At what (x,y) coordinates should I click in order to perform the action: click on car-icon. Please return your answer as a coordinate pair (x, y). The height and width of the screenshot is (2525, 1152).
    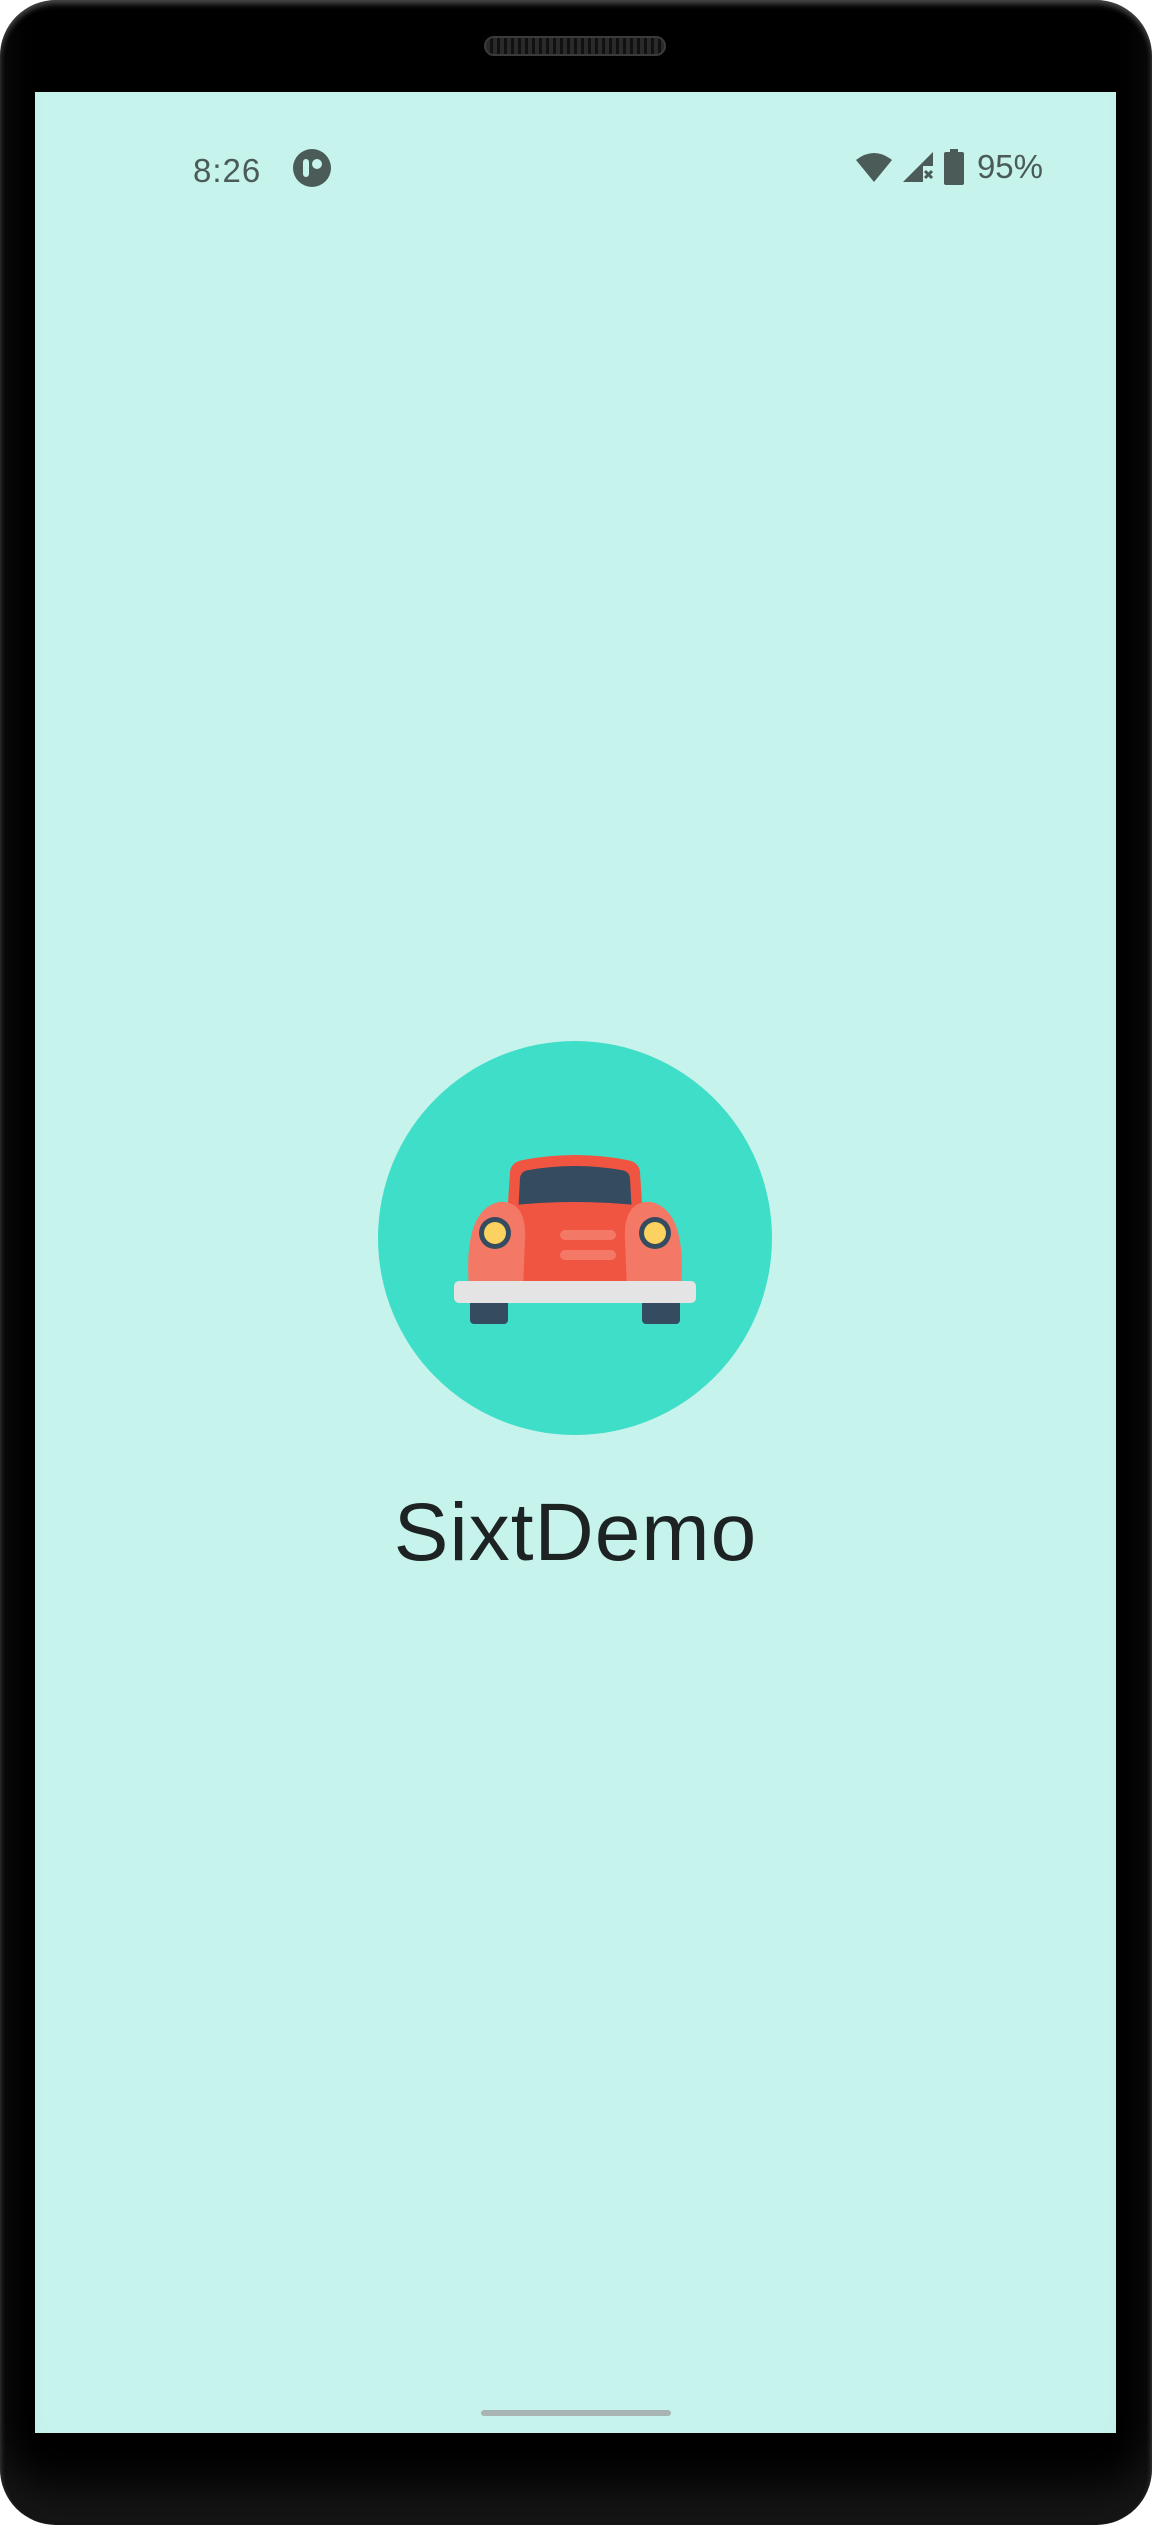
    Looking at the image, I should click on (575, 1238).